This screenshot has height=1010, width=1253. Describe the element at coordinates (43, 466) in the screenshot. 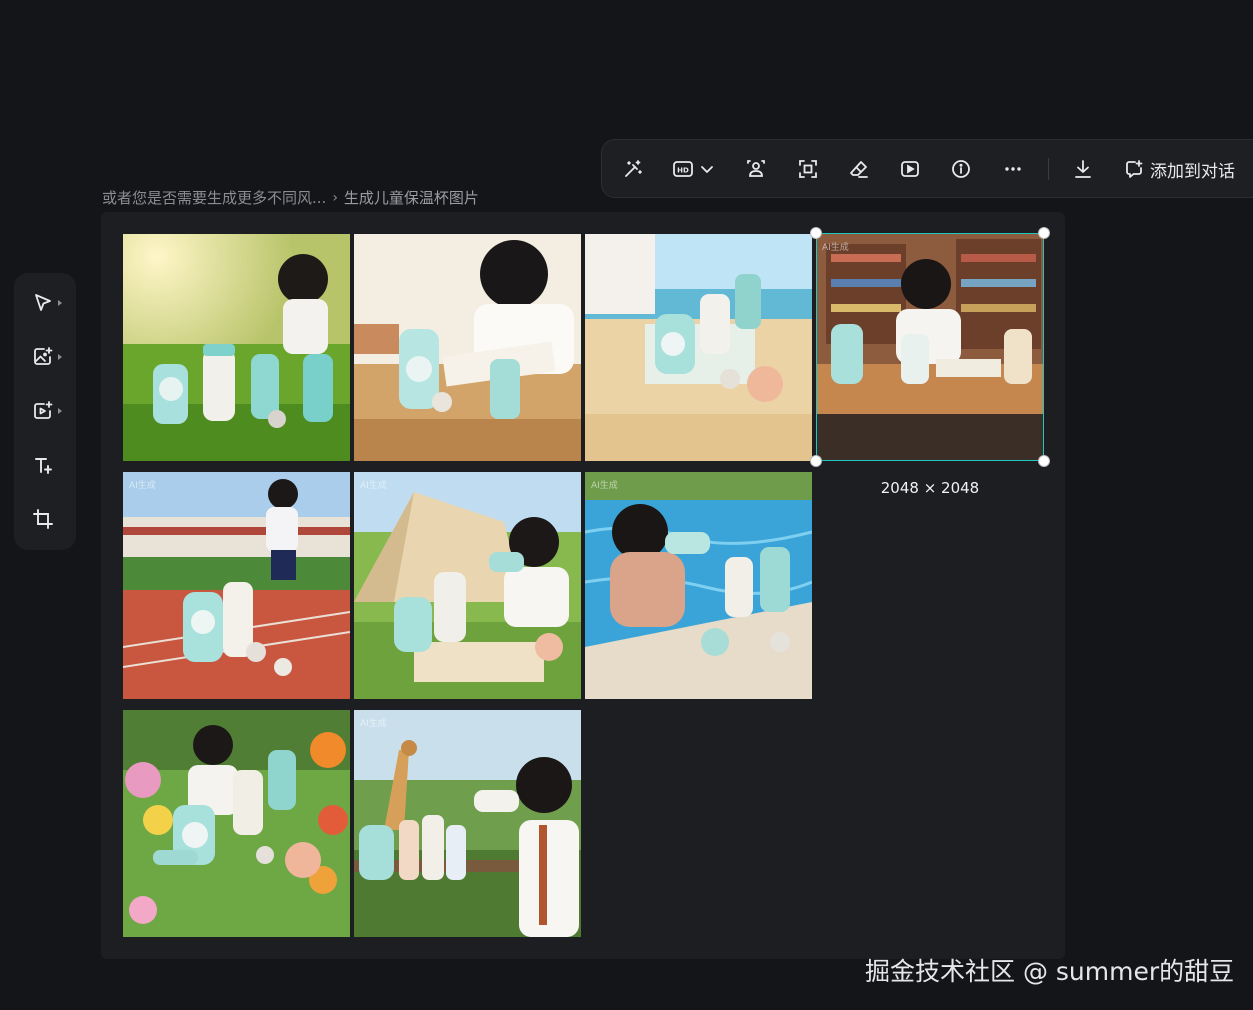

I see `text-tool-icon` at that location.